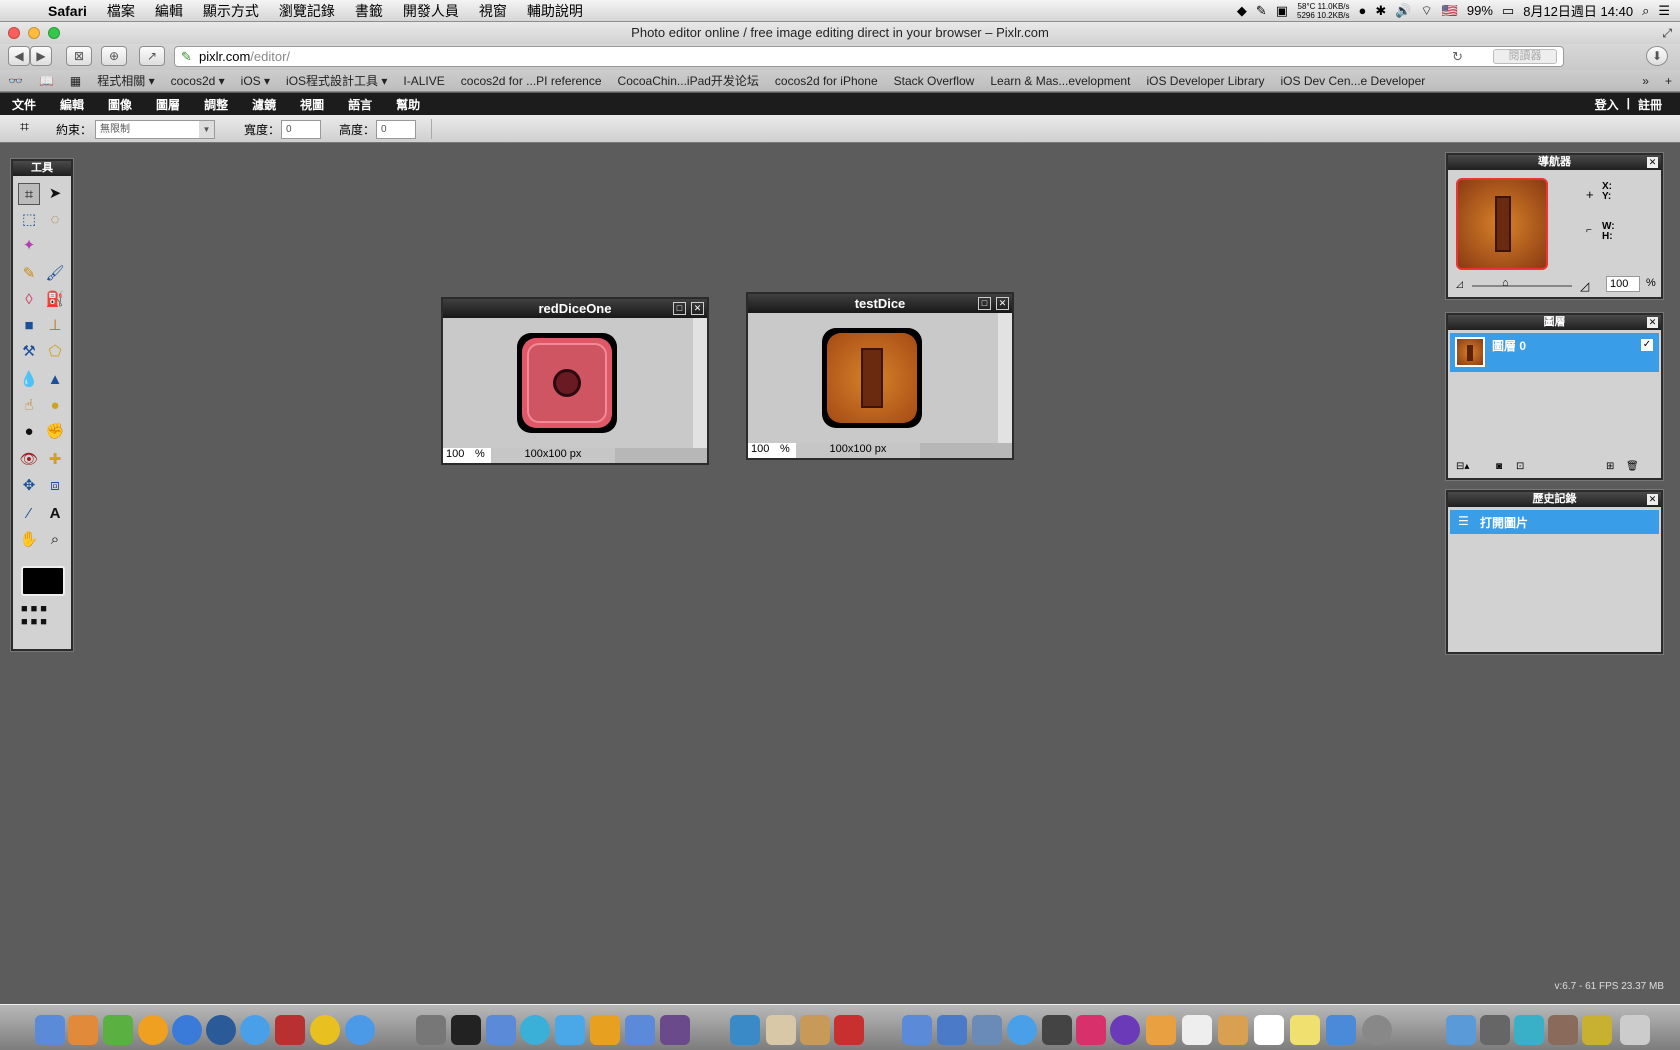 This screenshot has width=1680, height=1050. Describe the element at coordinates (1363, 10) in the screenshot. I see `cat-icon: ●` at that location.